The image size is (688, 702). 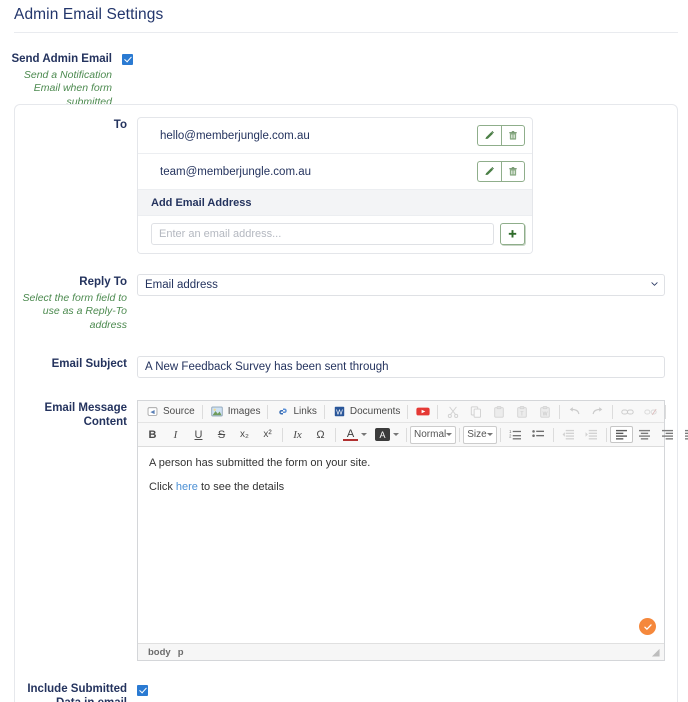 I want to click on include-submitted-control, so click(x=407, y=691).